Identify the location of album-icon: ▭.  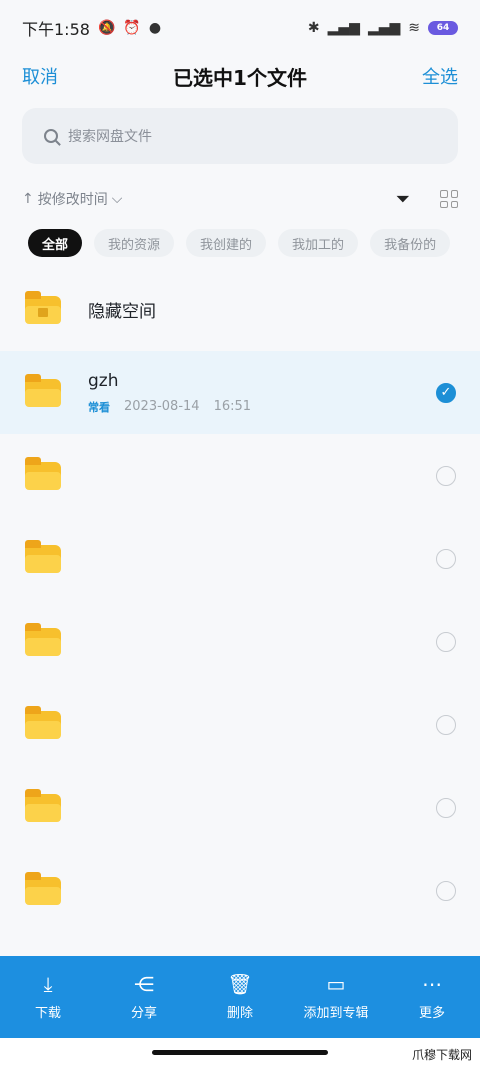
(336, 983).